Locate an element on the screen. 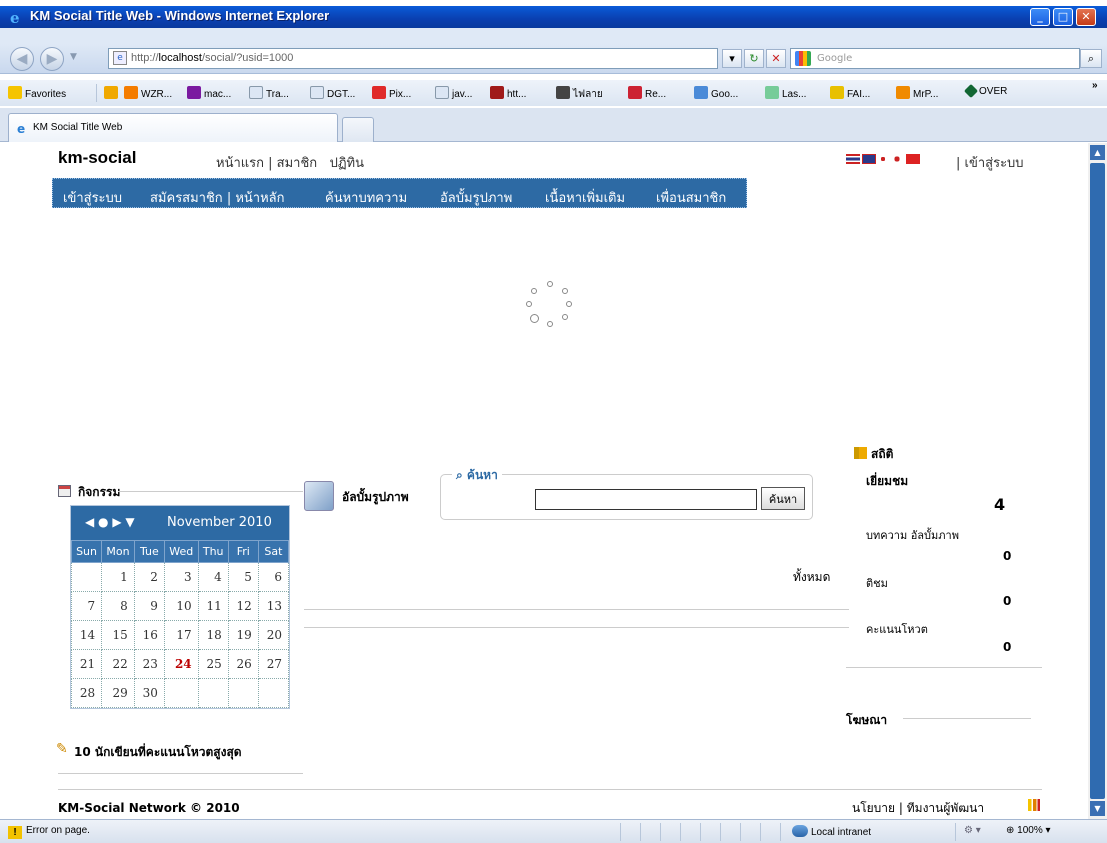 The width and height of the screenshot is (1107, 843). calendar-day: 4 is located at coordinates (213, 577).